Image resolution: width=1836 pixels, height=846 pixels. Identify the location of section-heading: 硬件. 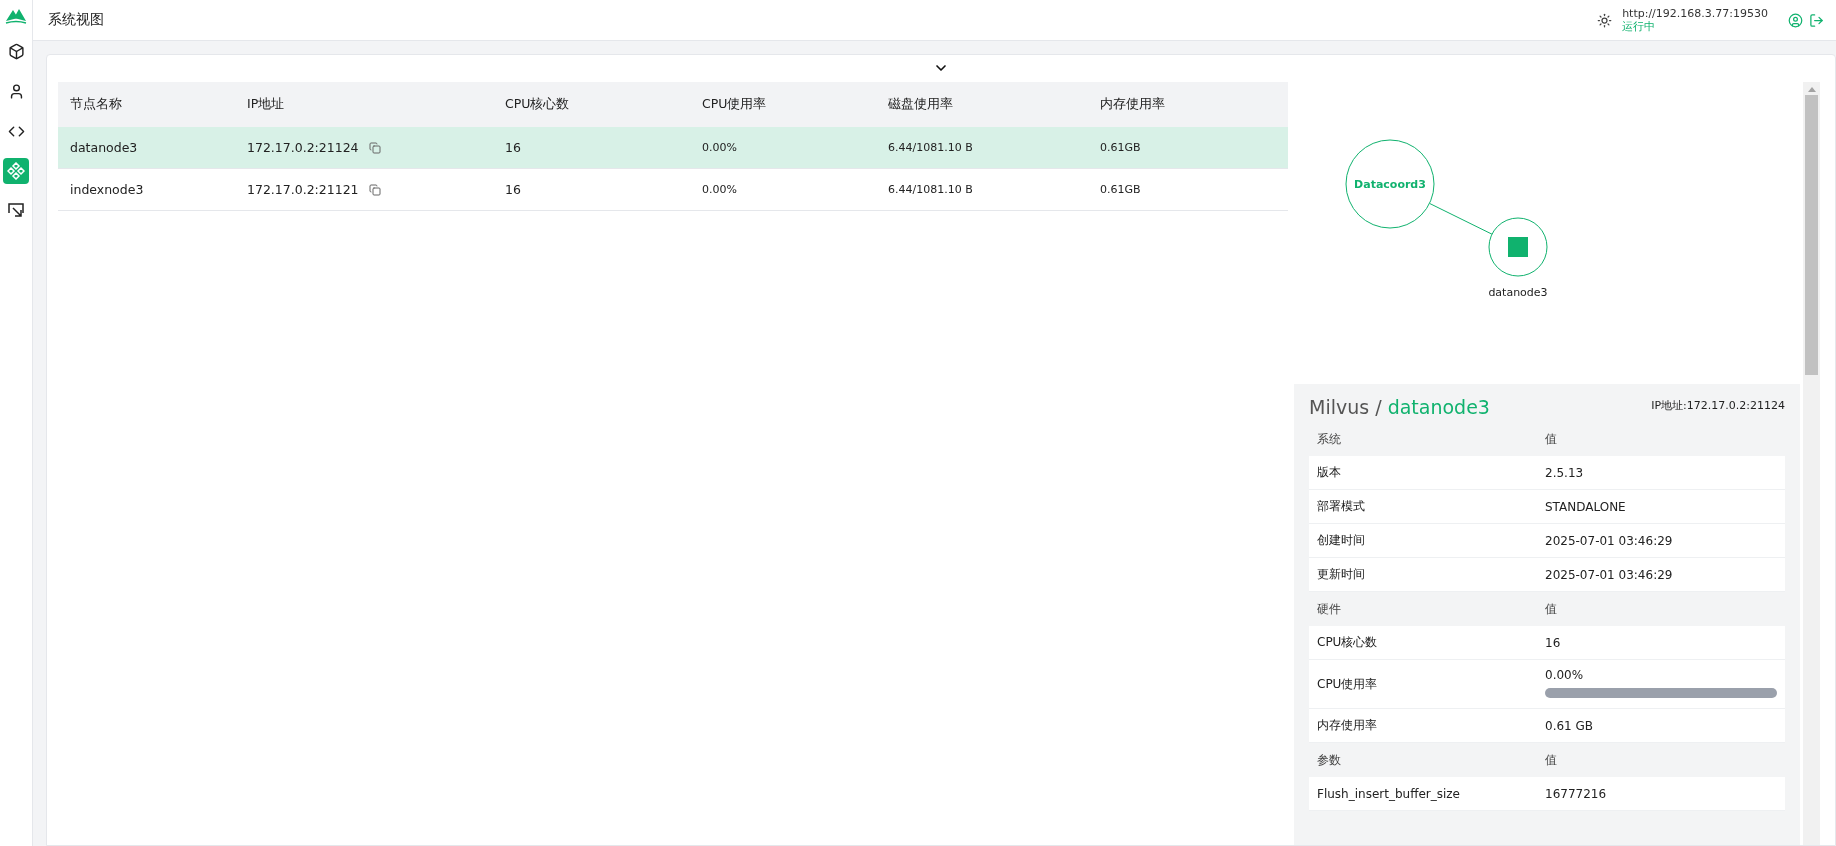
(1329, 609).